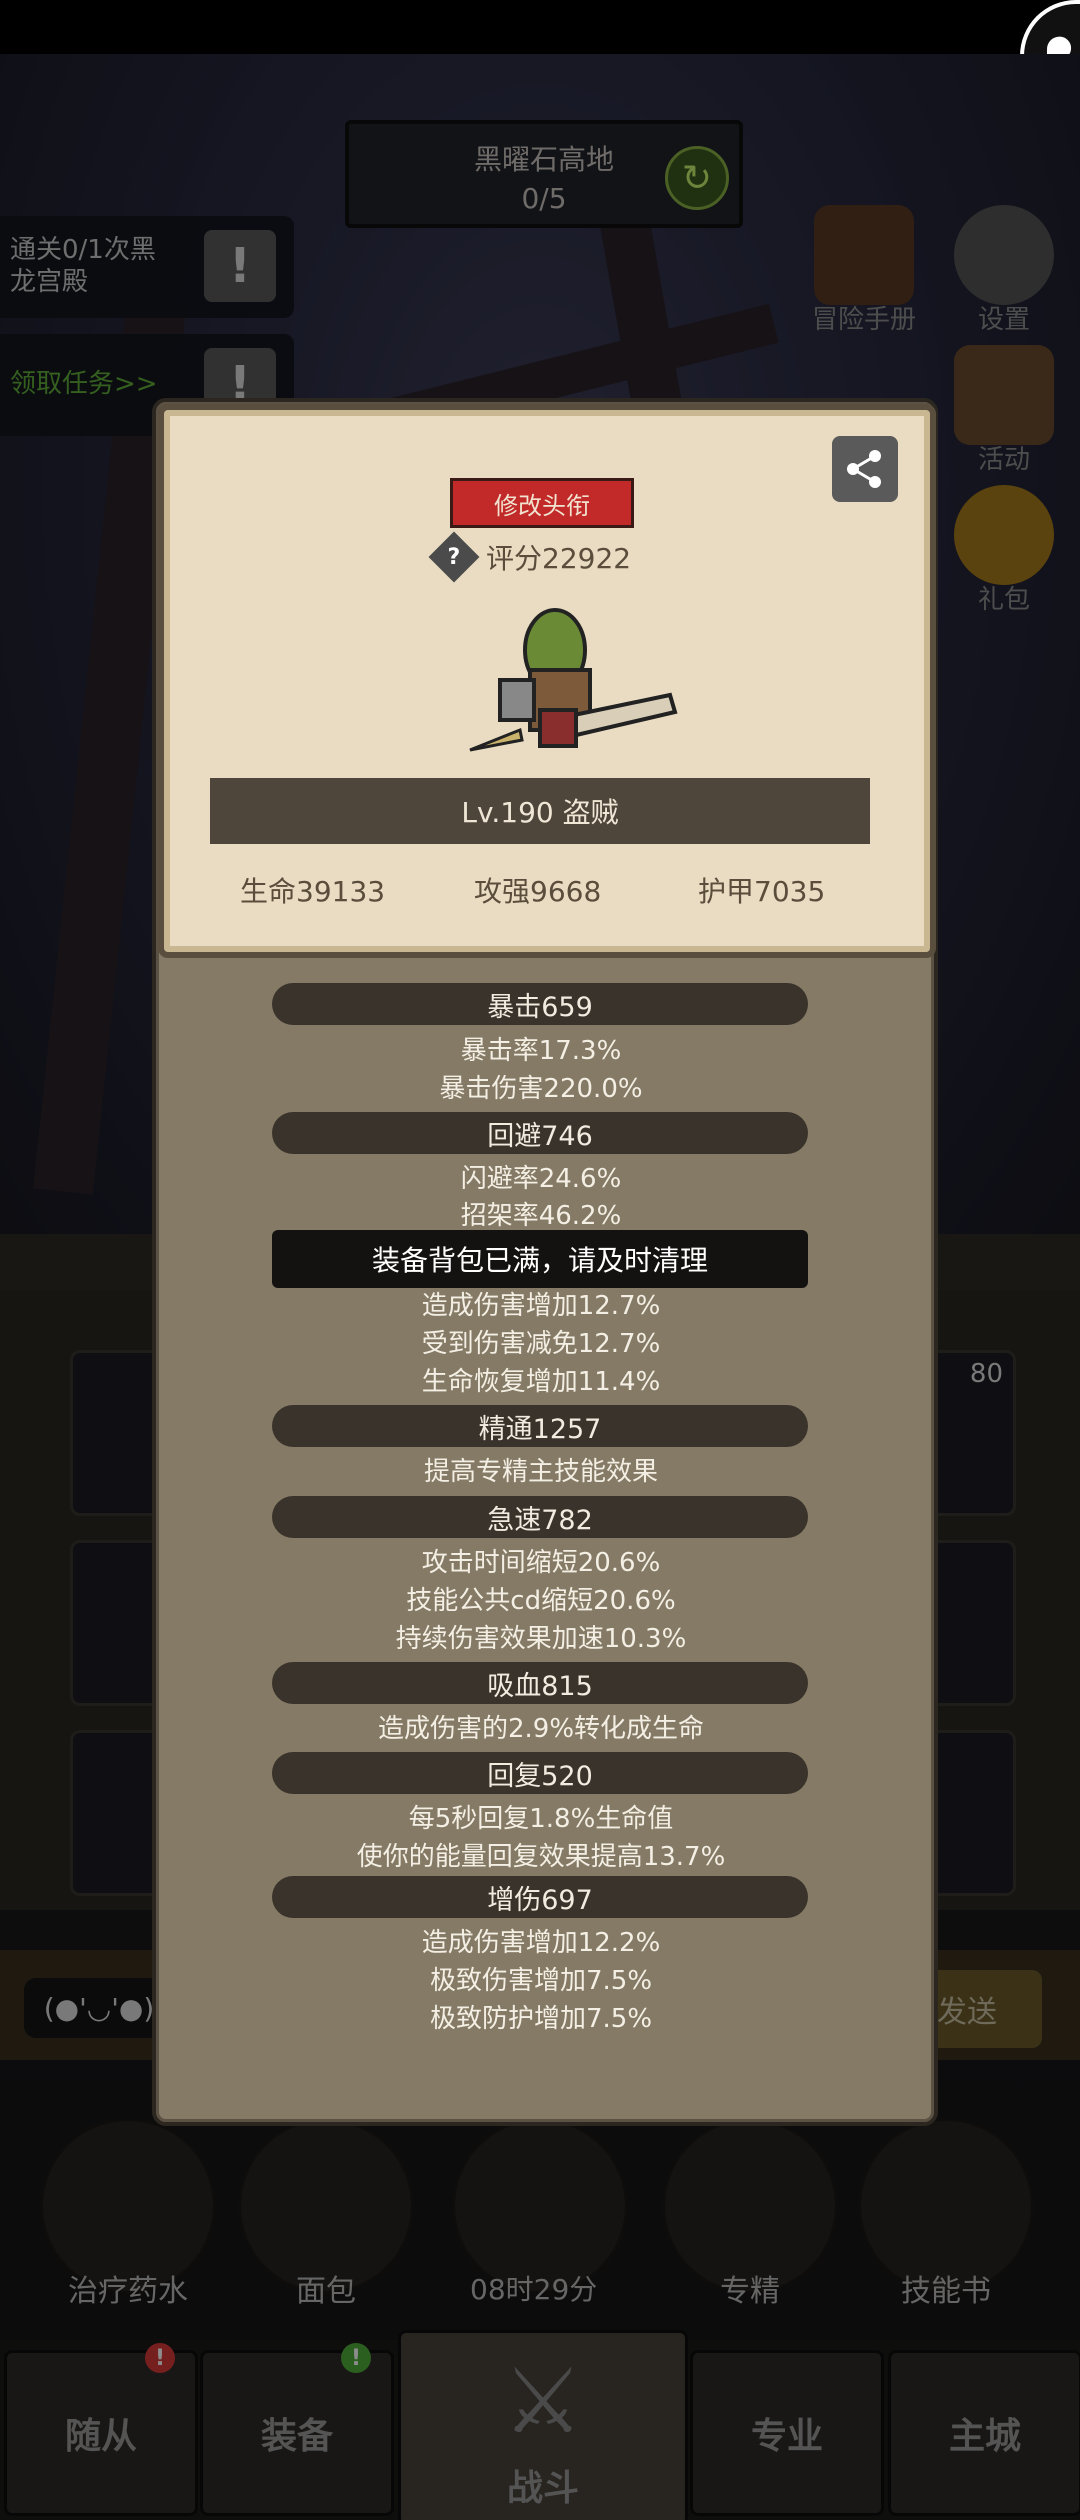 This screenshot has height=2520, width=1080. I want to click on character-avatar, so click(573, 680).